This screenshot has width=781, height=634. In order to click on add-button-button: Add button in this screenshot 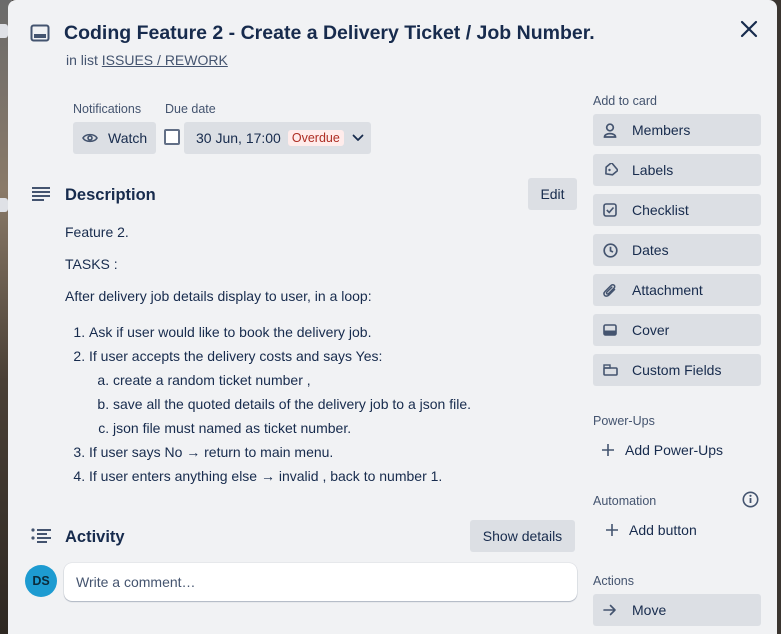, I will do `click(651, 530)`.